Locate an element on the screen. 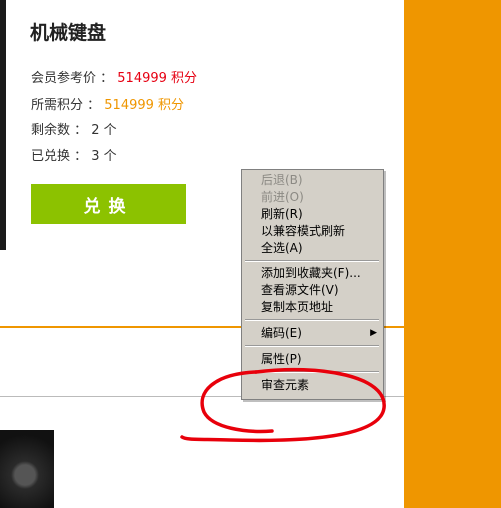  remaining-row: 剩余数 ： 2 个 is located at coordinates (74, 128).